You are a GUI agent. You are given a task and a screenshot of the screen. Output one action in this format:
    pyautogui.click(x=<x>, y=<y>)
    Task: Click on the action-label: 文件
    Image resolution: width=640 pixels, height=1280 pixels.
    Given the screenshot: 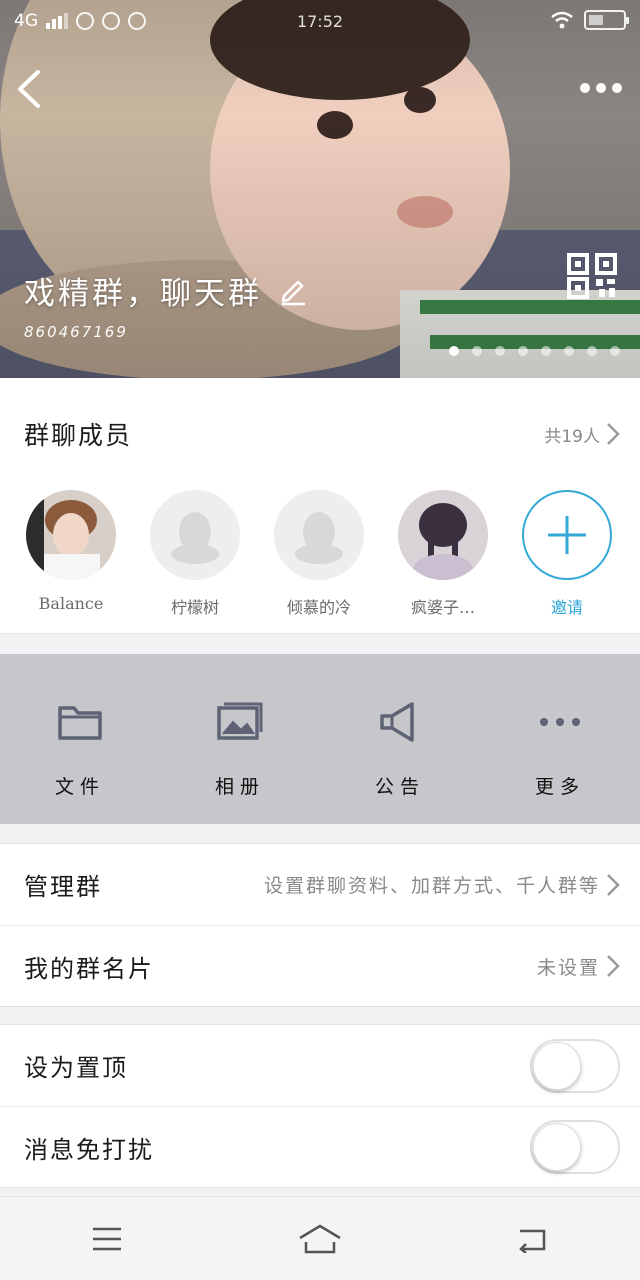 What is the action you would take?
    pyautogui.click(x=79, y=787)
    